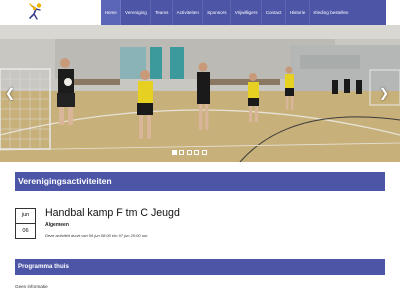 The width and height of the screenshot is (400, 300). Describe the element at coordinates (162, 12) in the screenshot. I see `nav-item-teams: Teams` at that location.